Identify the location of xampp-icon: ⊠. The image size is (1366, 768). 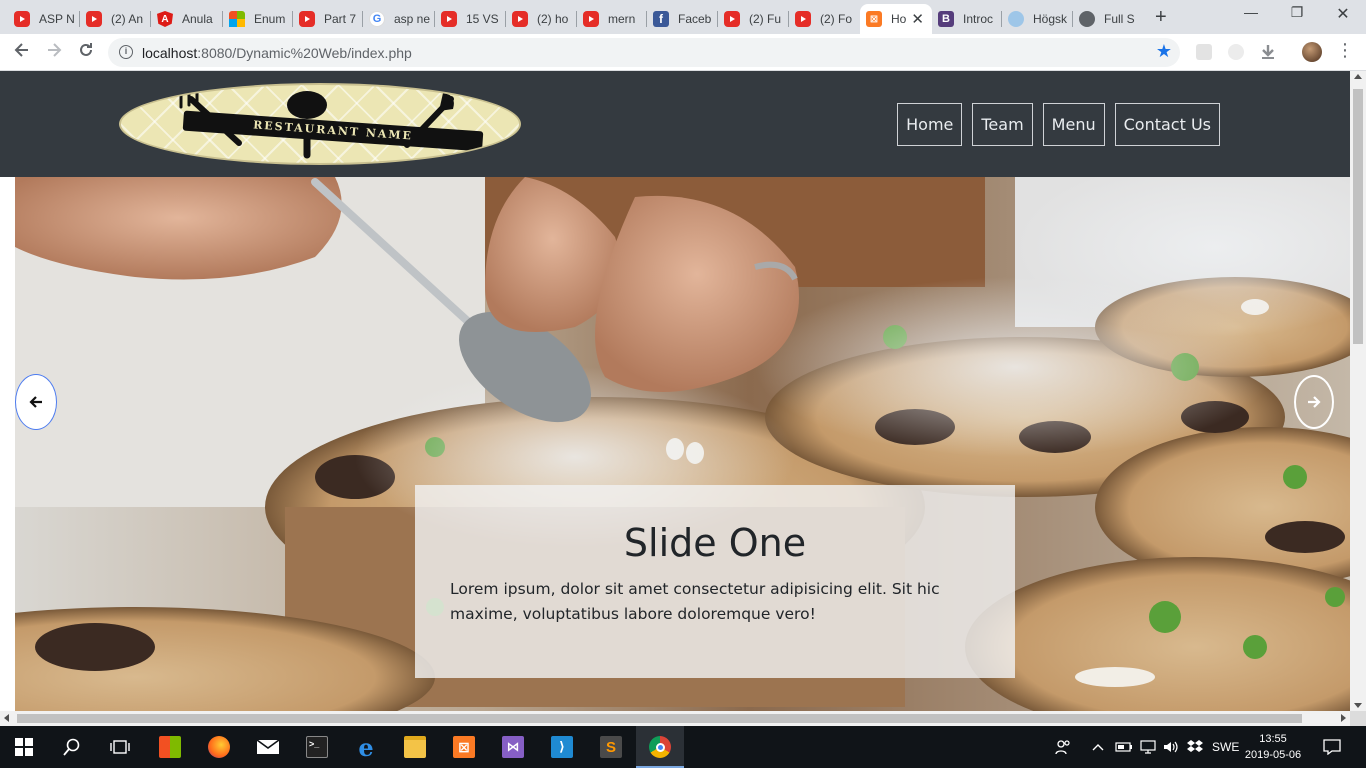
(464, 747).